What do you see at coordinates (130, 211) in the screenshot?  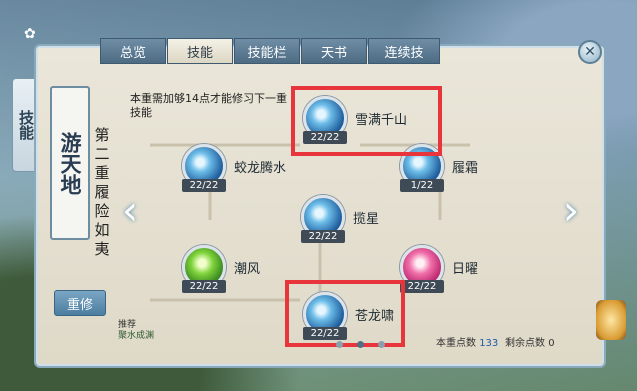 I see `arrow-left-icon: ‹` at bounding box center [130, 211].